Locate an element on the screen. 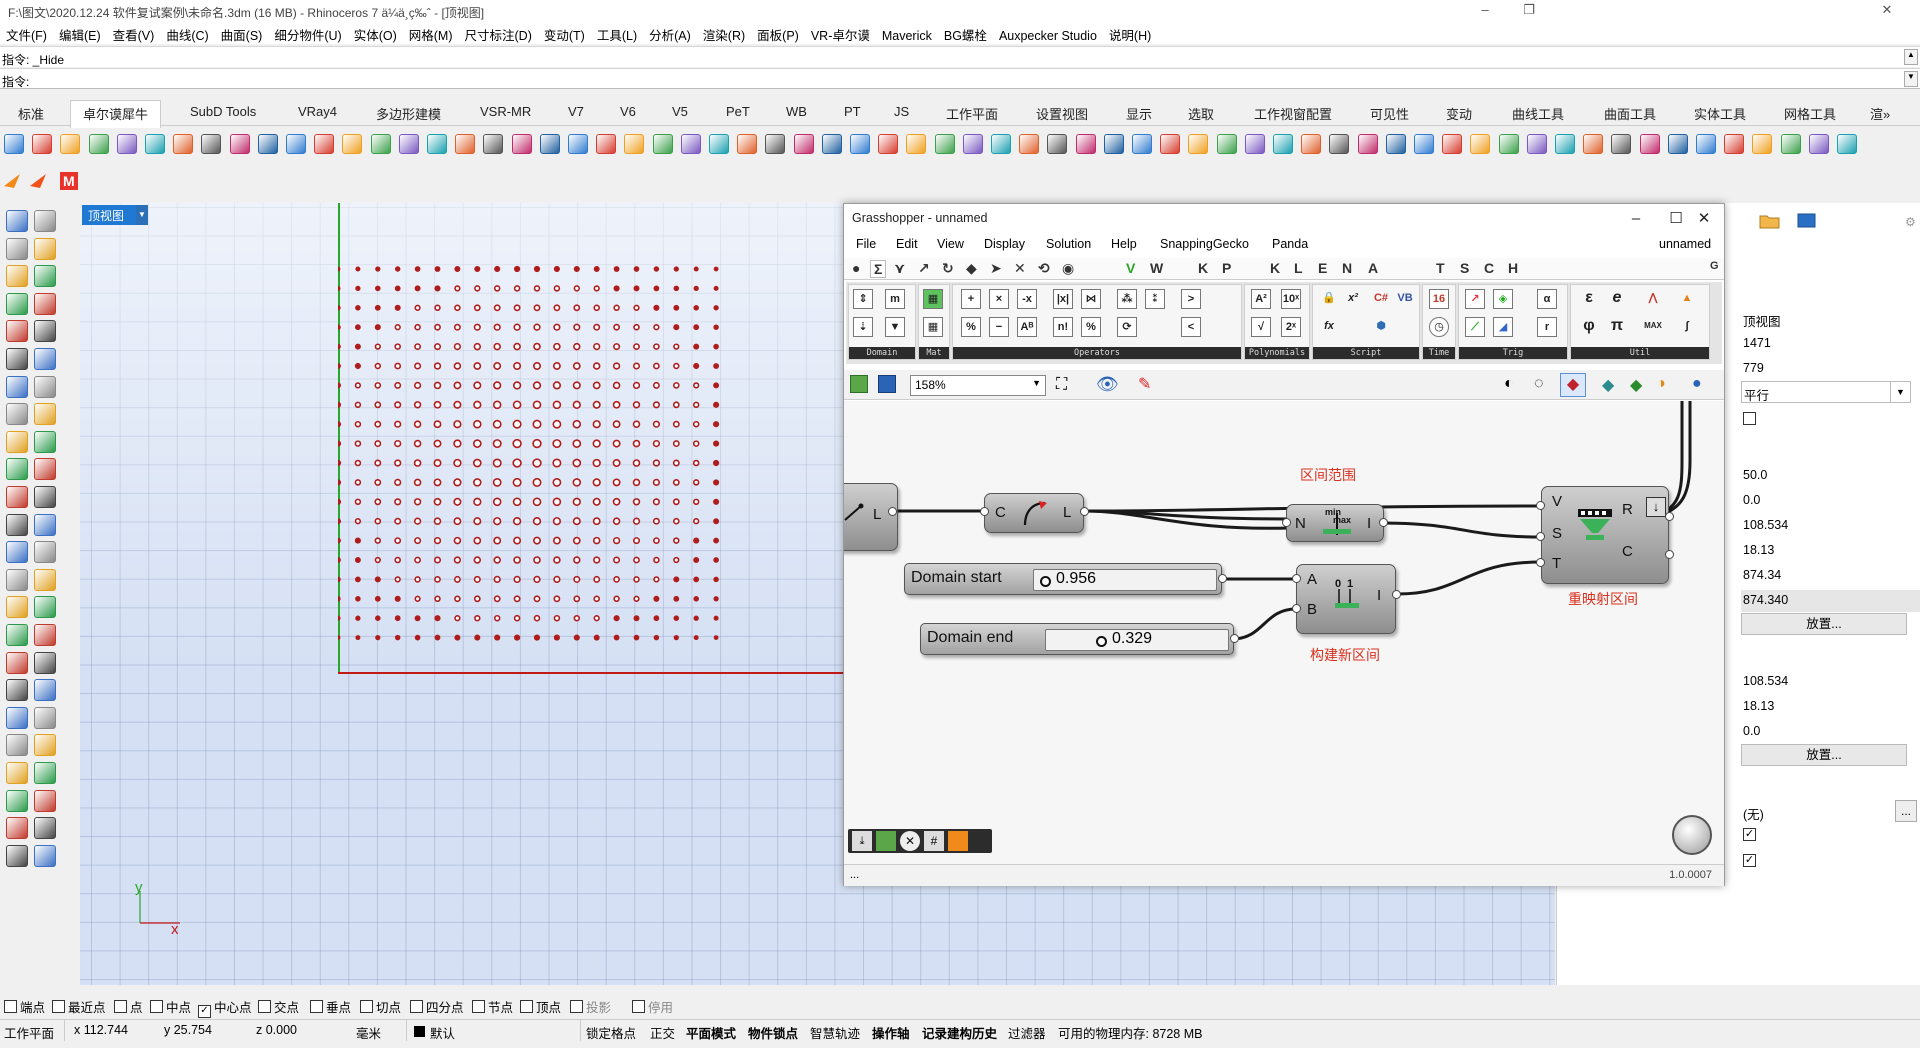  vb-icon: VB is located at coordinates (1405, 299).